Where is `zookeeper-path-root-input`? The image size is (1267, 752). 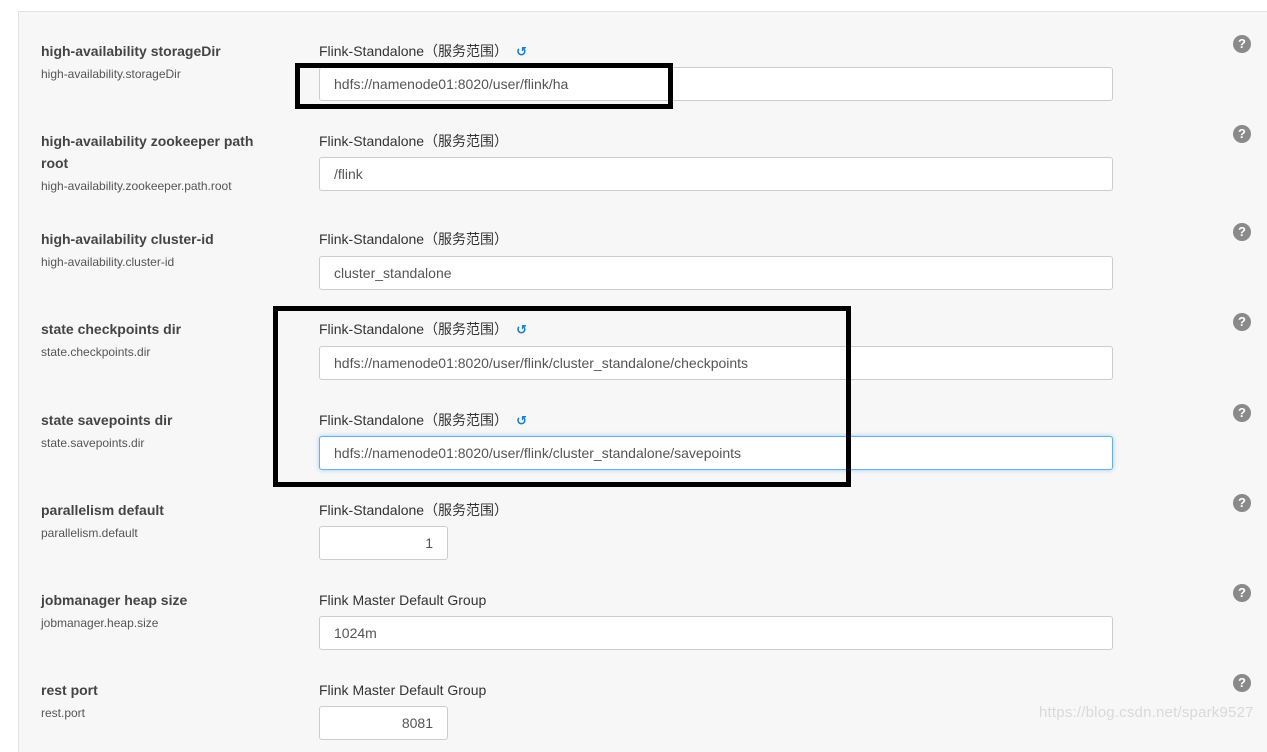 zookeeper-path-root-input is located at coordinates (716, 174).